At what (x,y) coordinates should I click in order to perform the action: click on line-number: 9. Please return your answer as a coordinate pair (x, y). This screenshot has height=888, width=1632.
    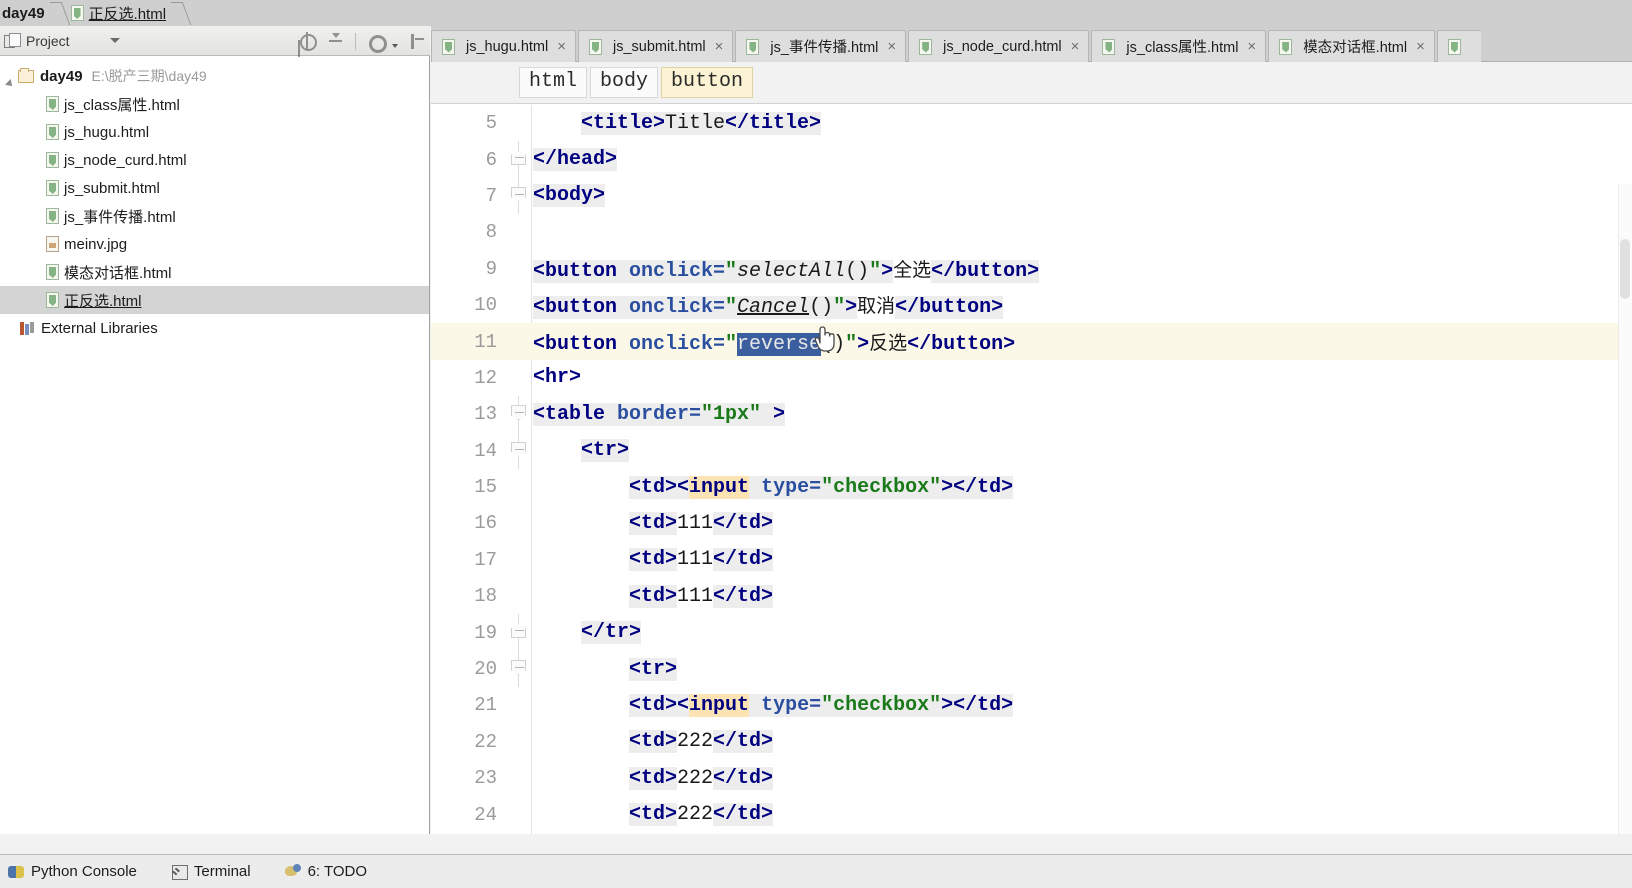
    Looking at the image, I should click on (491, 268).